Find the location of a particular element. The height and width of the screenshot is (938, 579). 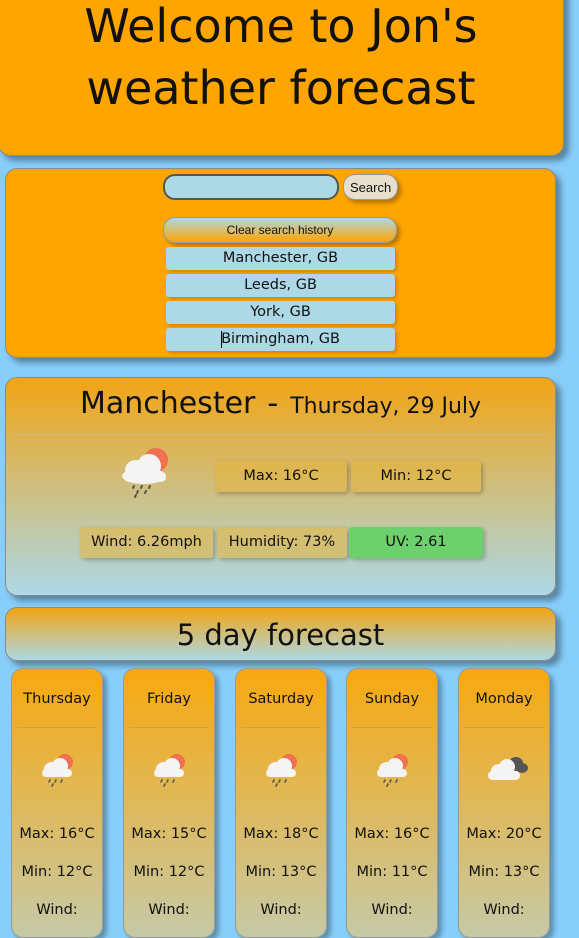

uv-index-badge: UV: 2.61 is located at coordinates (416, 542).